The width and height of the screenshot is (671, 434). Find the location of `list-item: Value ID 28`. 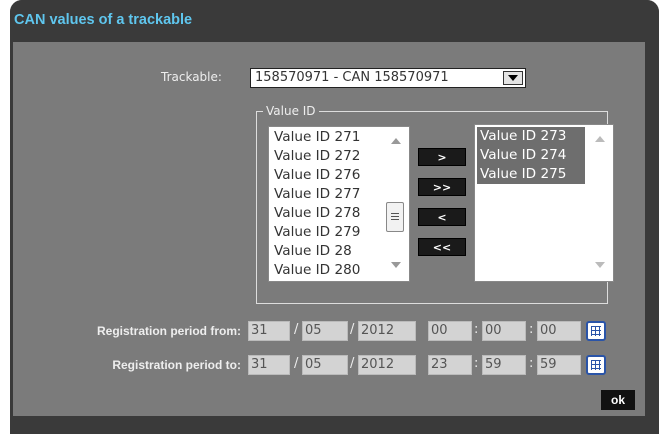

list-item: Value ID 28 is located at coordinates (315, 251).